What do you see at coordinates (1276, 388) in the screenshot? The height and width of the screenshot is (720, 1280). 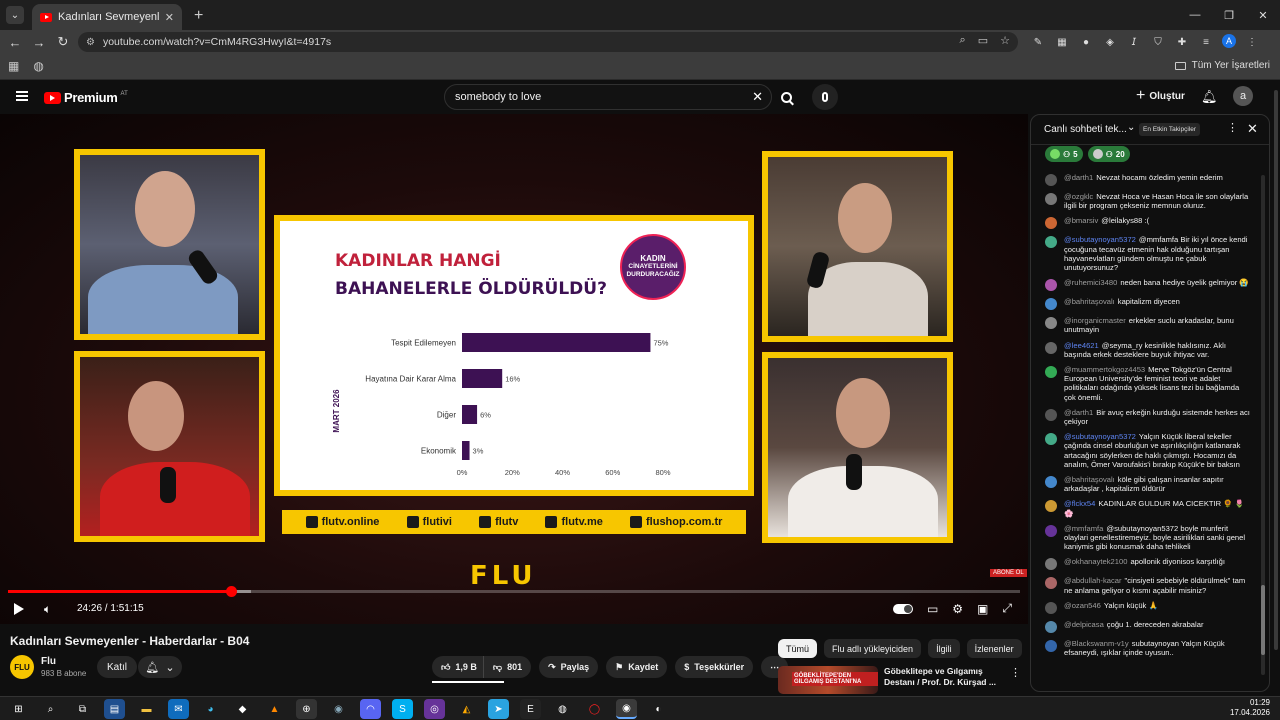 I see `page-scrollbar` at bounding box center [1276, 388].